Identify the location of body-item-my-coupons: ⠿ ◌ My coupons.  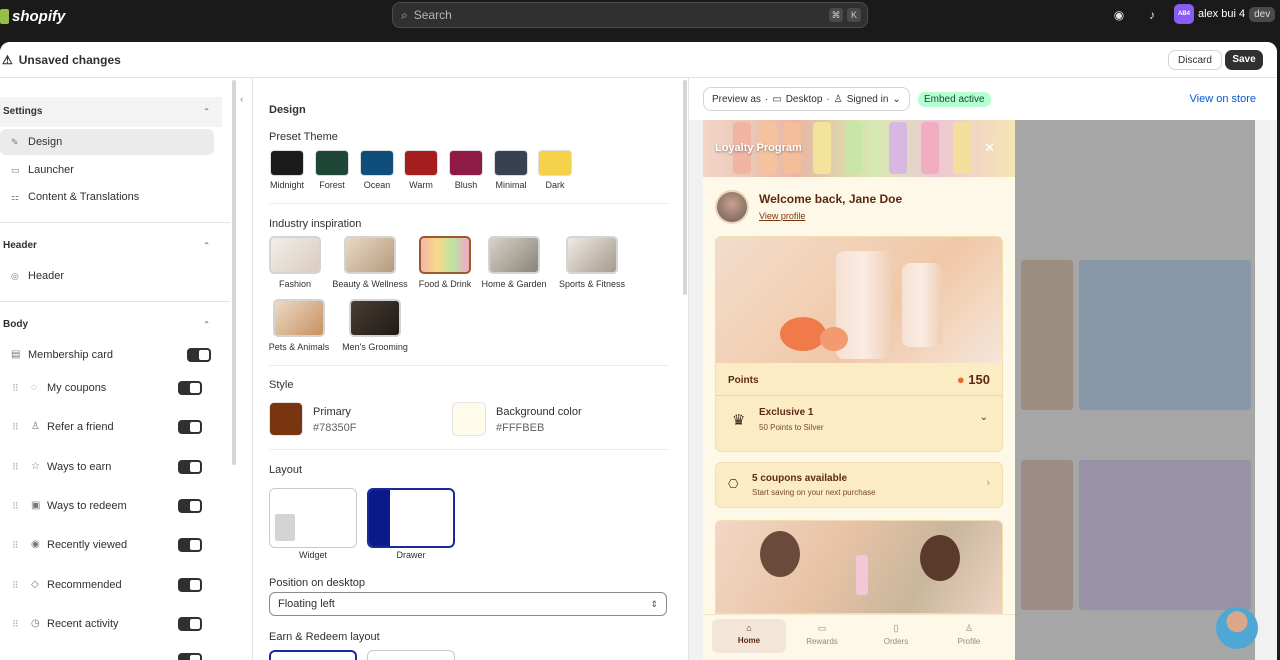
(107, 388).